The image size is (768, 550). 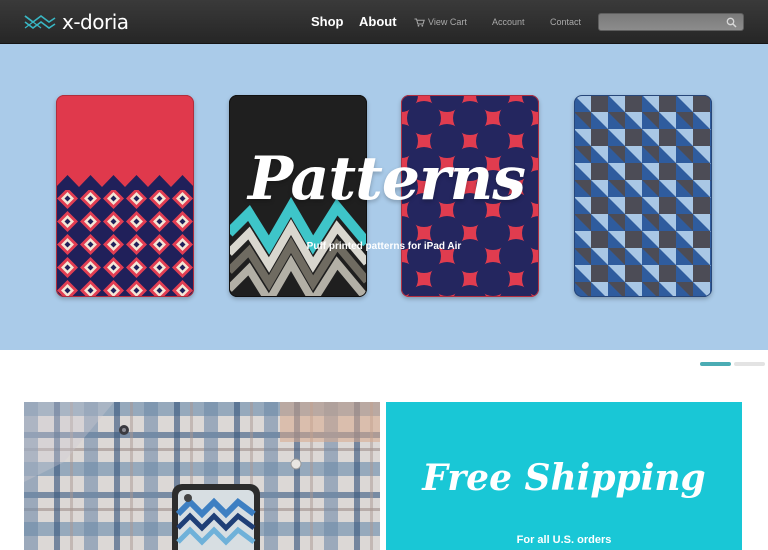 I want to click on product-image-geometric-blue-case, so click(x=643, y=196).